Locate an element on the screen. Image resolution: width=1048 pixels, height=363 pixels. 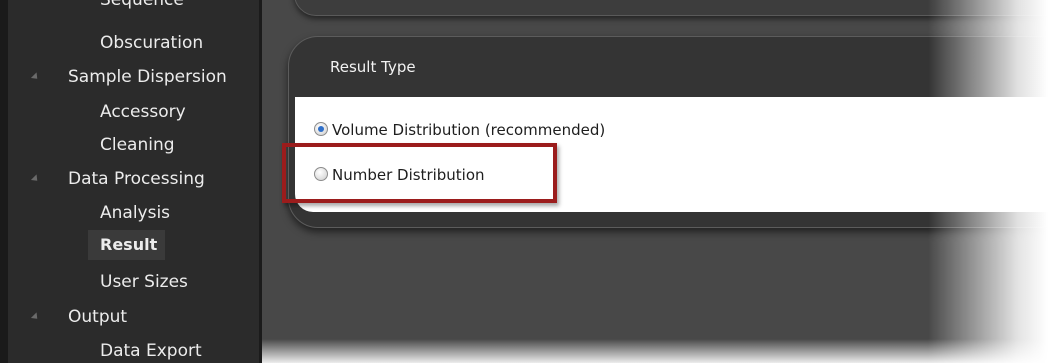
tree-item-data-processing: Data Processing is located at coordinates (136, 179).